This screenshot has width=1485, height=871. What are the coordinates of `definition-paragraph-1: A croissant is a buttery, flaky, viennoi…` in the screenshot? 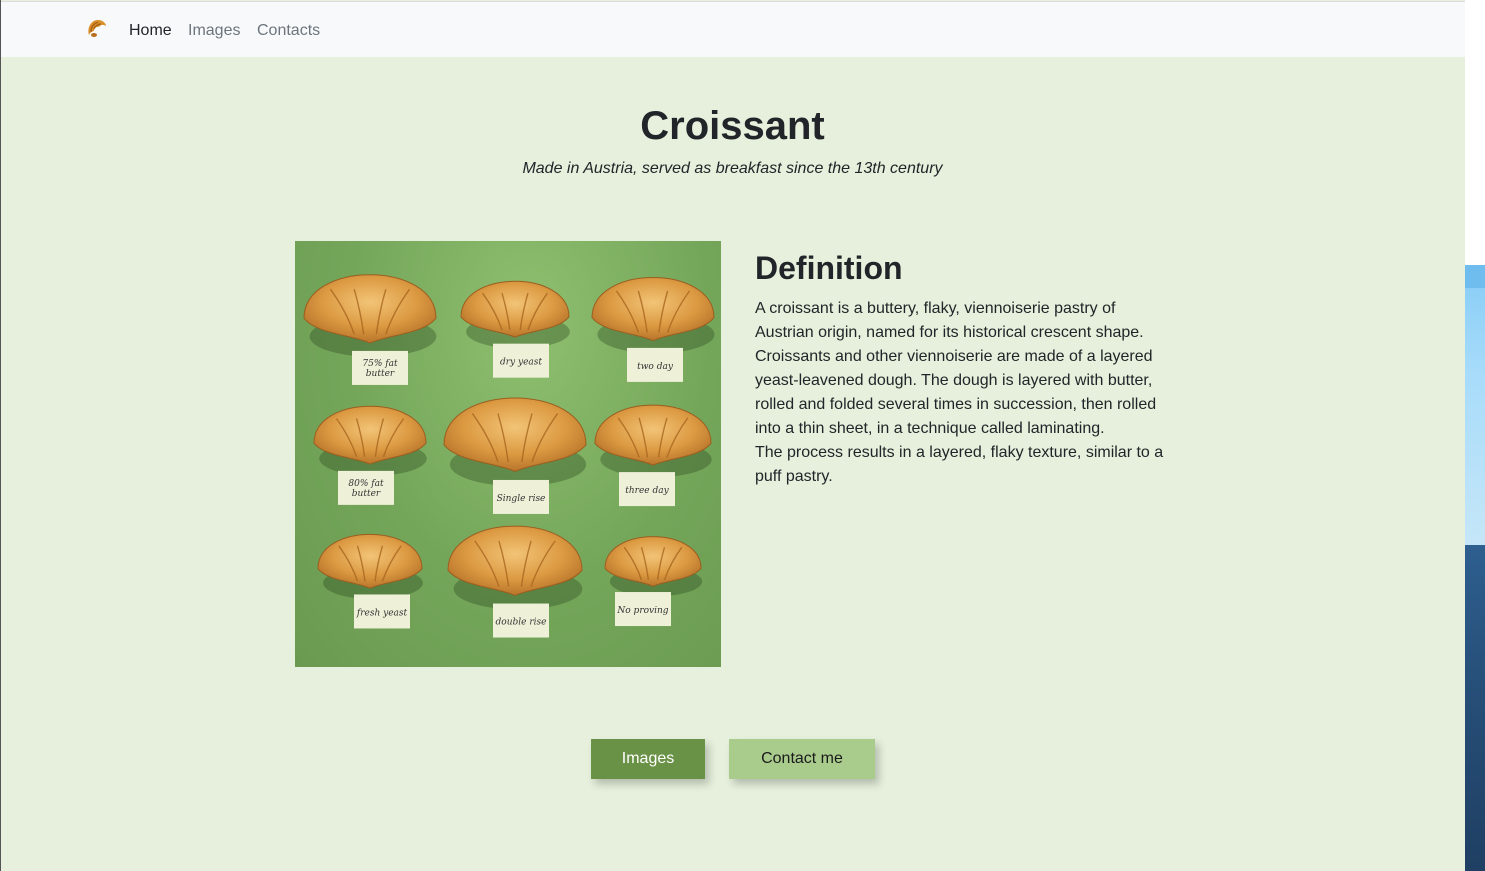 It's located at (956, 368).